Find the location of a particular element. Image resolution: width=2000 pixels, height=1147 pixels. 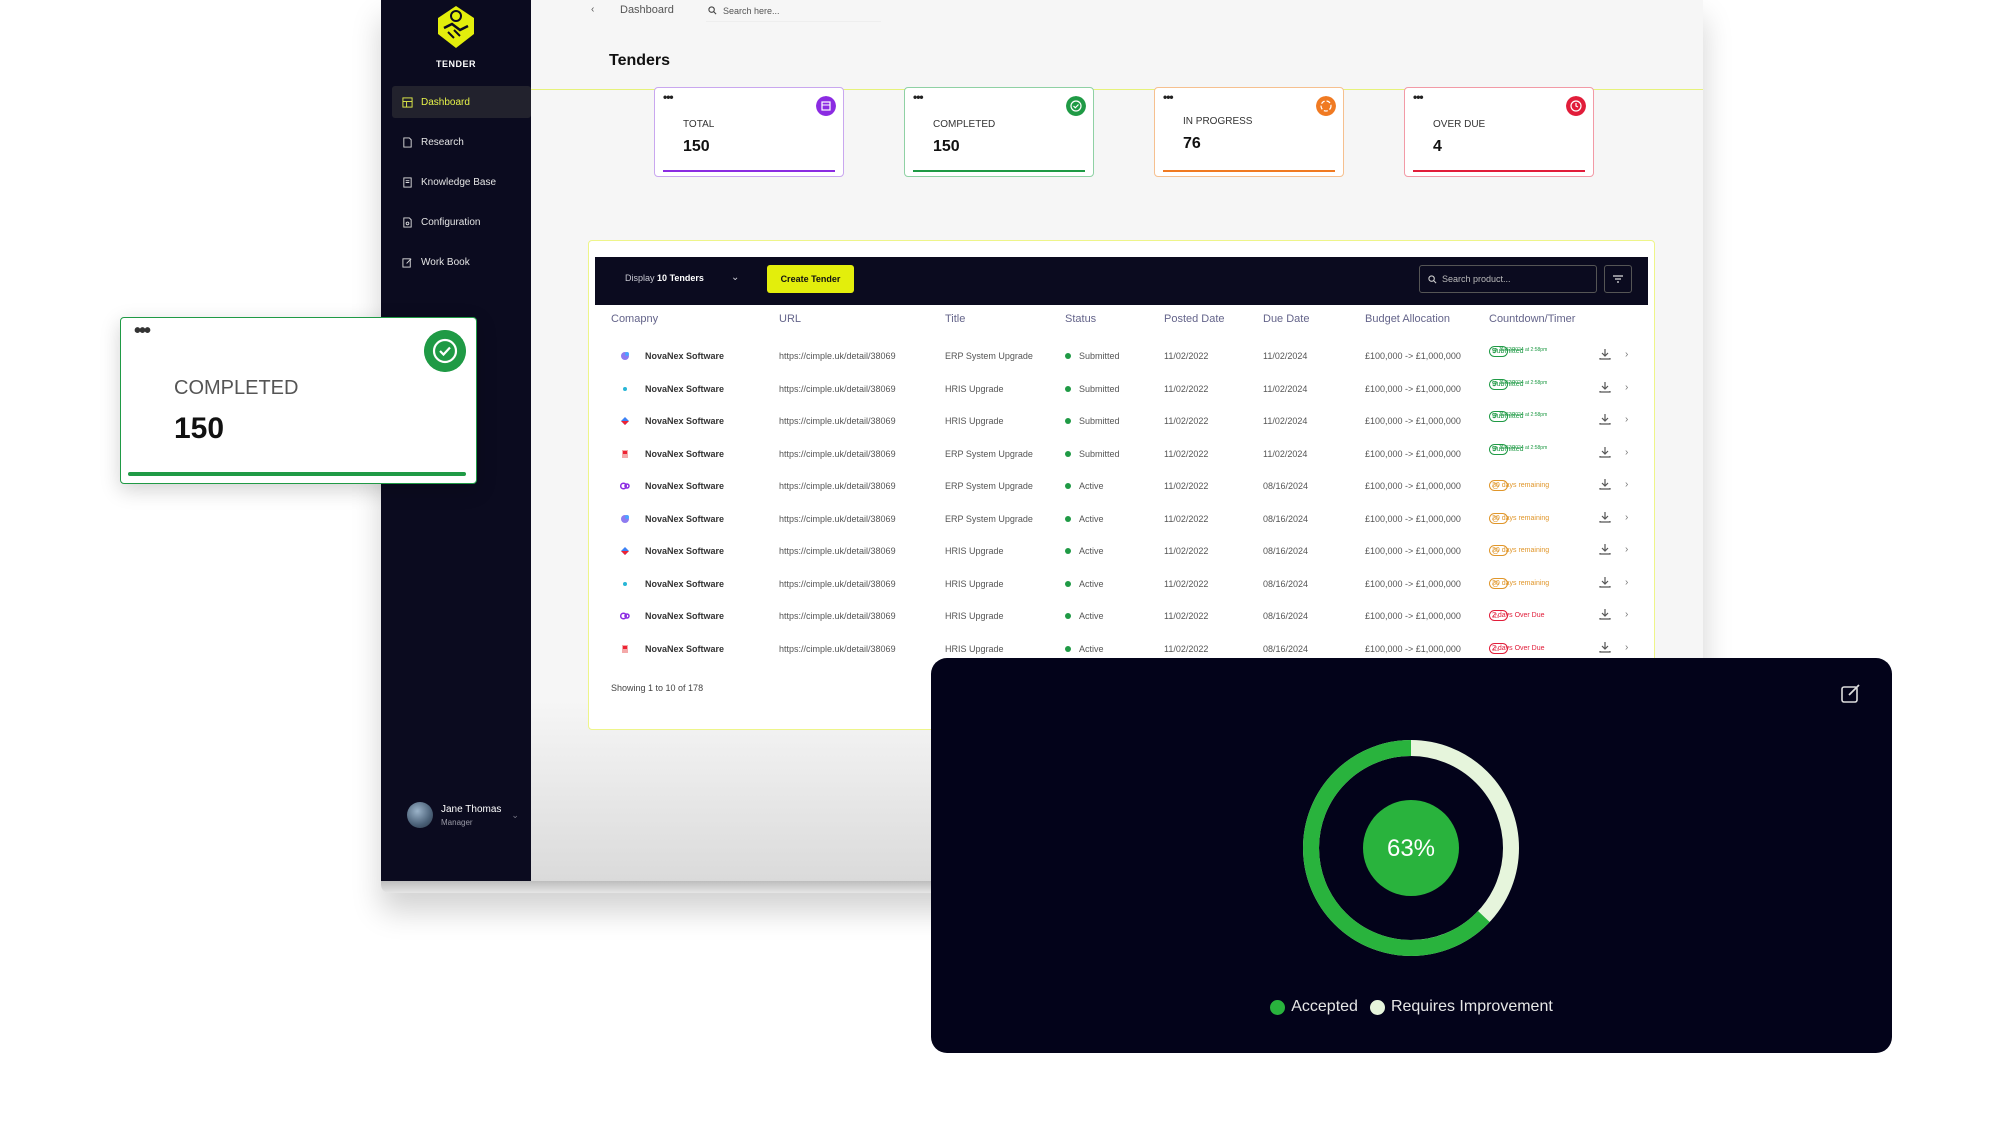

stat-value: 76 is located at coordinates (1192, 143).